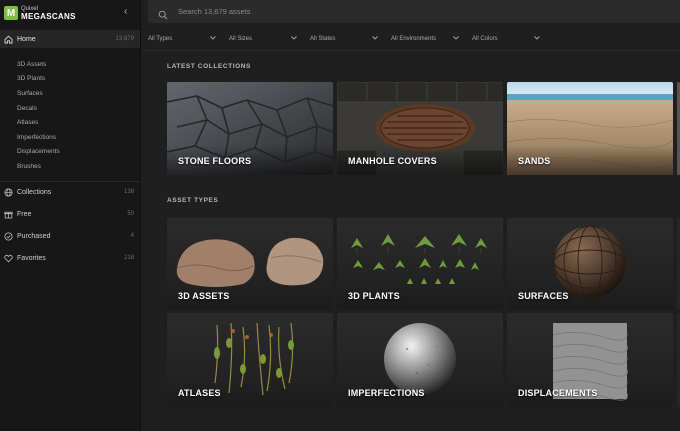 The width and height of the screenshot is (680, 431). Describe the element at coordinates (328, 11) in the screenshot. I see `search-input` at that location.